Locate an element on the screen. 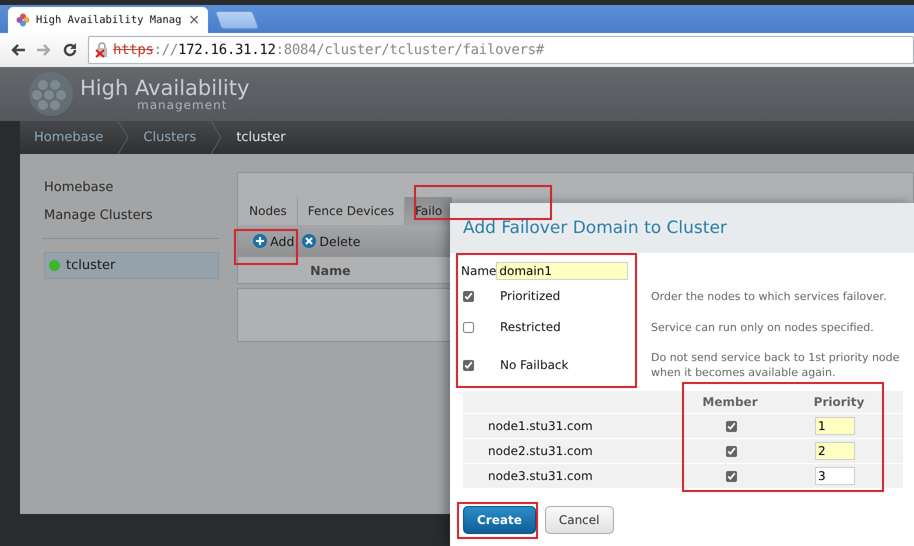 This screenshot has width=914, height=546. flower-icon is located at coordinates (23, 20).